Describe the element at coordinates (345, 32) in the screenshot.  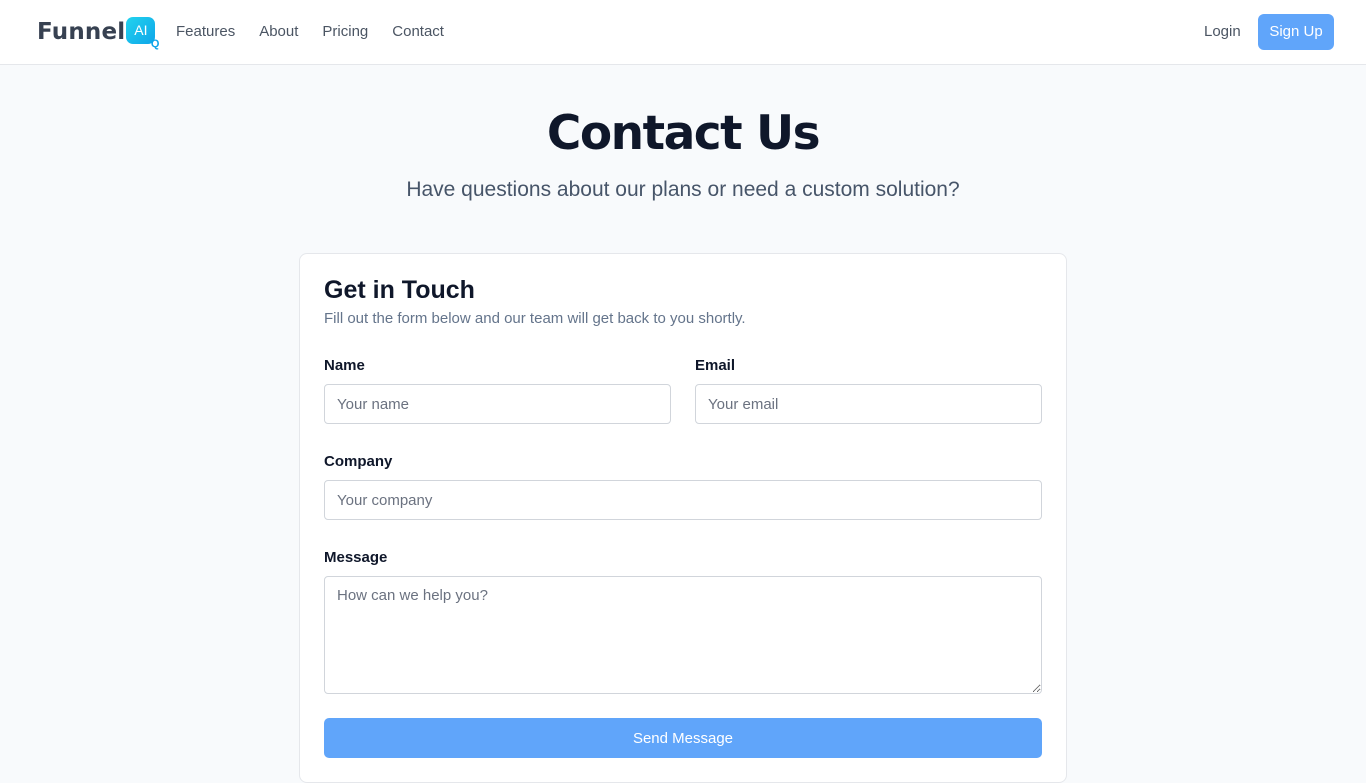
I see `nav-link-pricing: Pricing` at that location.